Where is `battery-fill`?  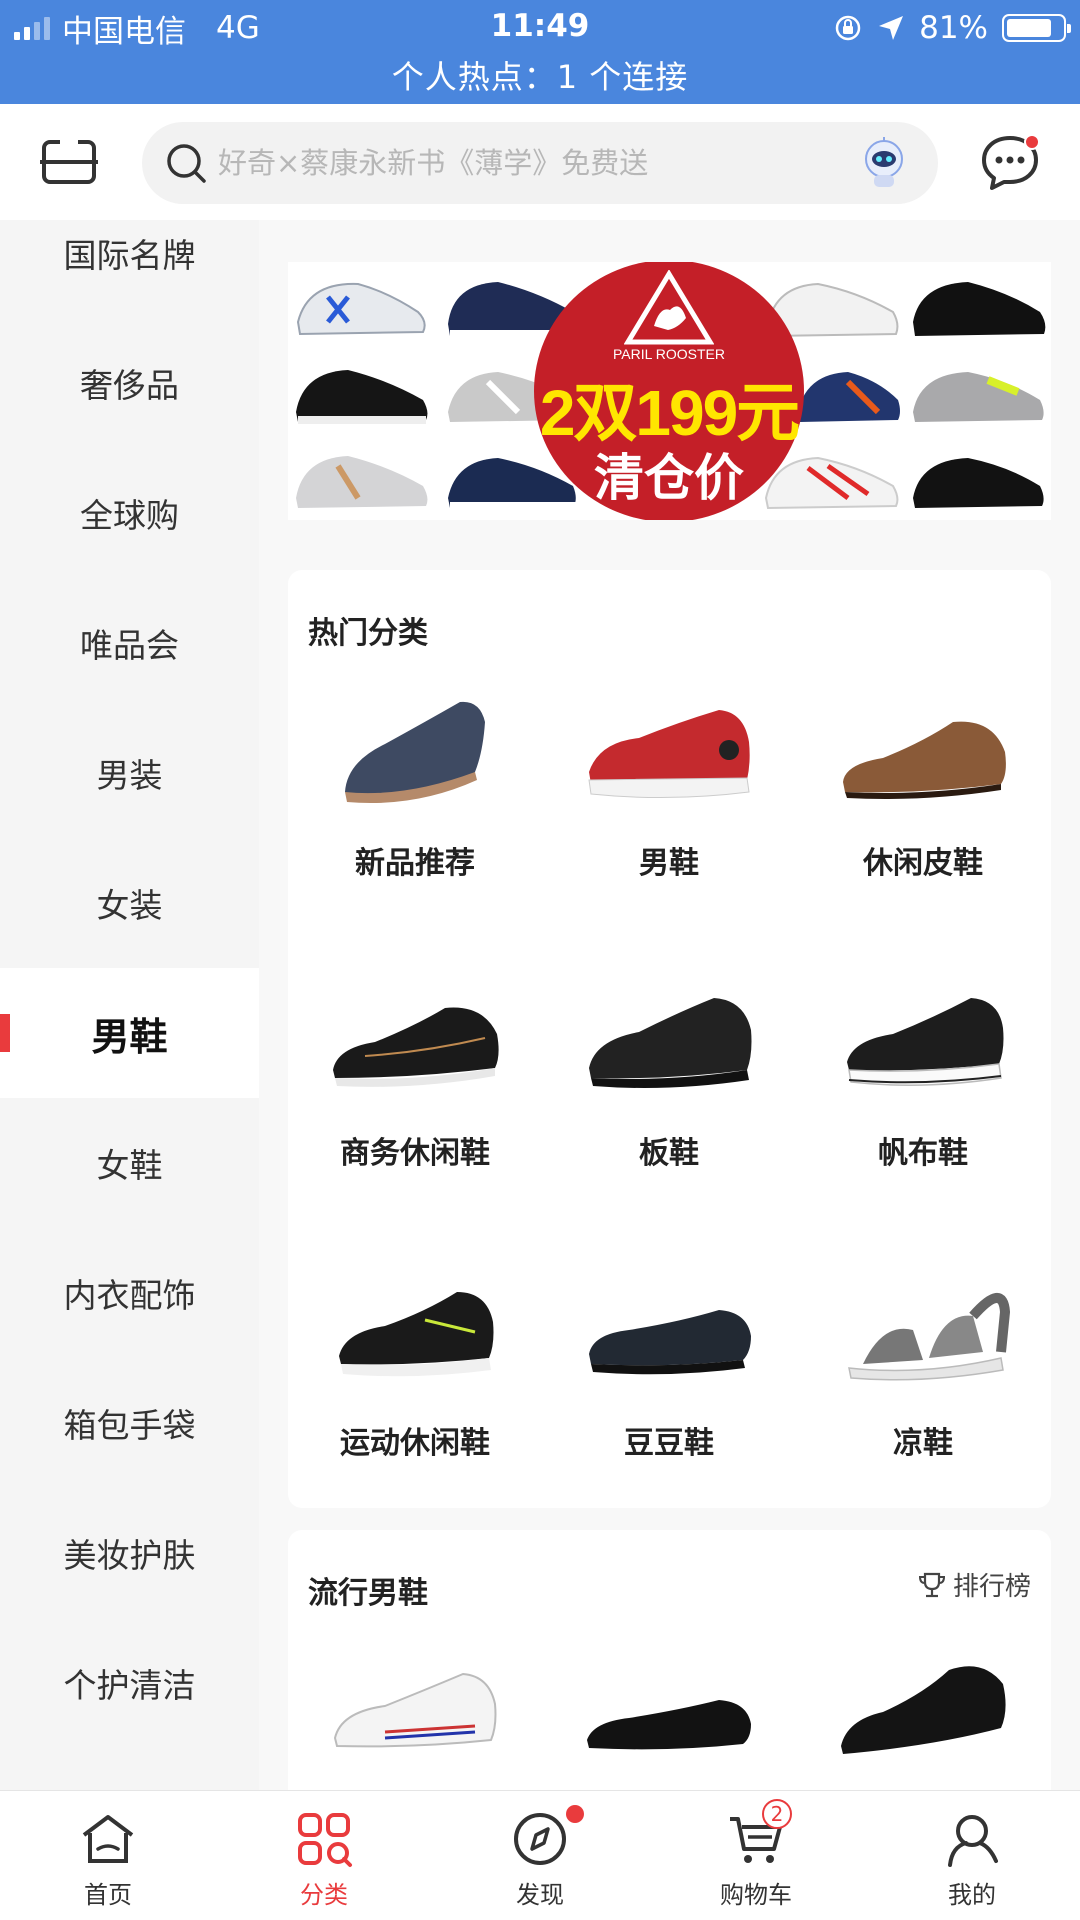
battery-fill is located at coordinates (1029, 28).